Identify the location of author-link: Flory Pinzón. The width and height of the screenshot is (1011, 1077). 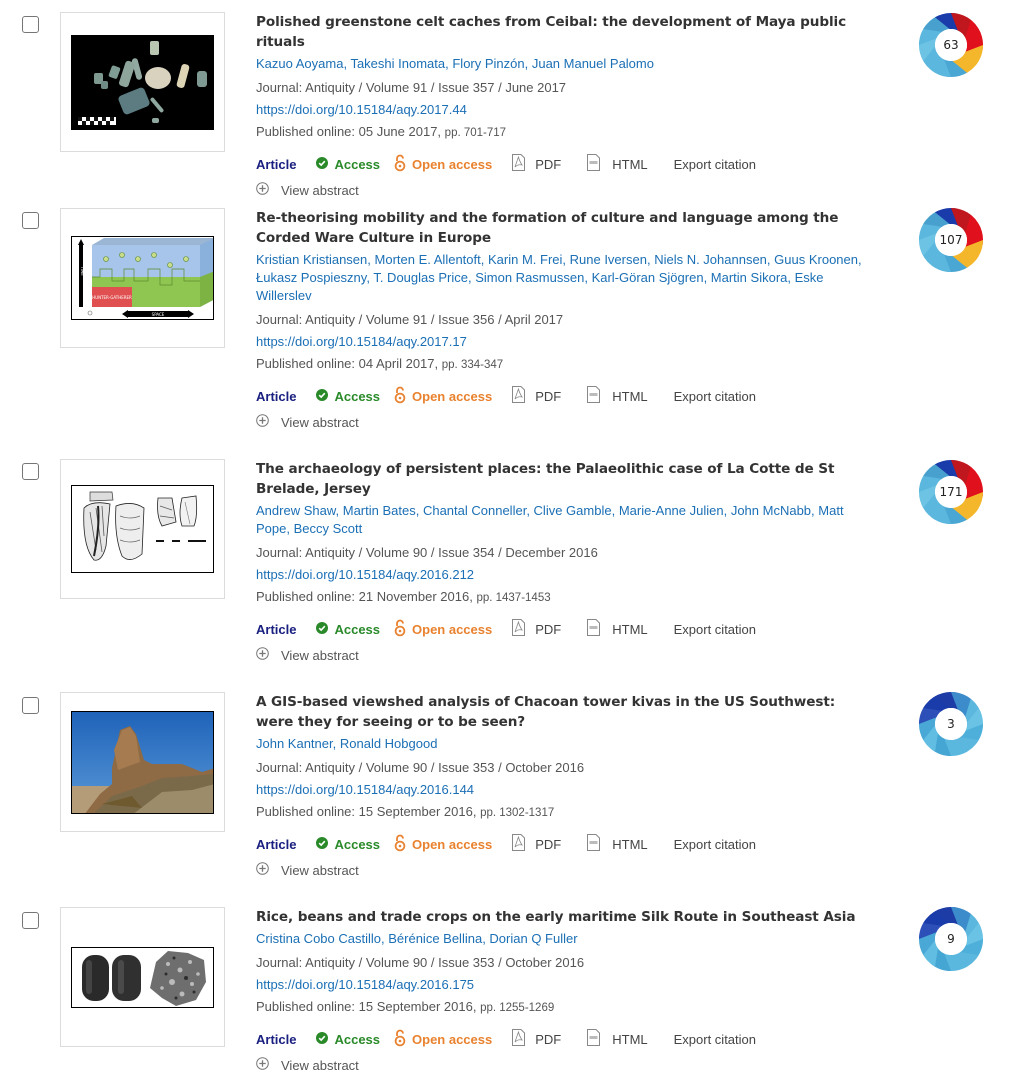
(488, 63).